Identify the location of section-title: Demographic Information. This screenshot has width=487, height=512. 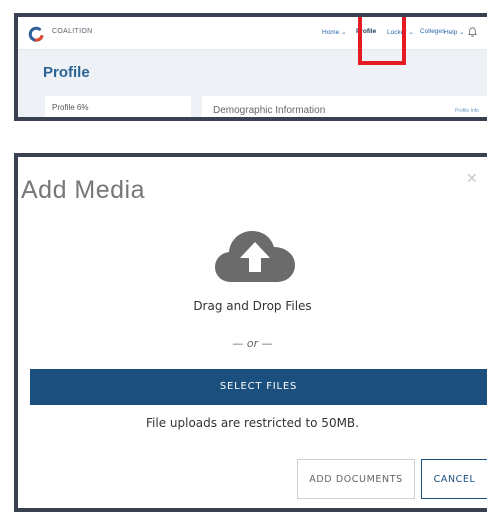
(269, 110).